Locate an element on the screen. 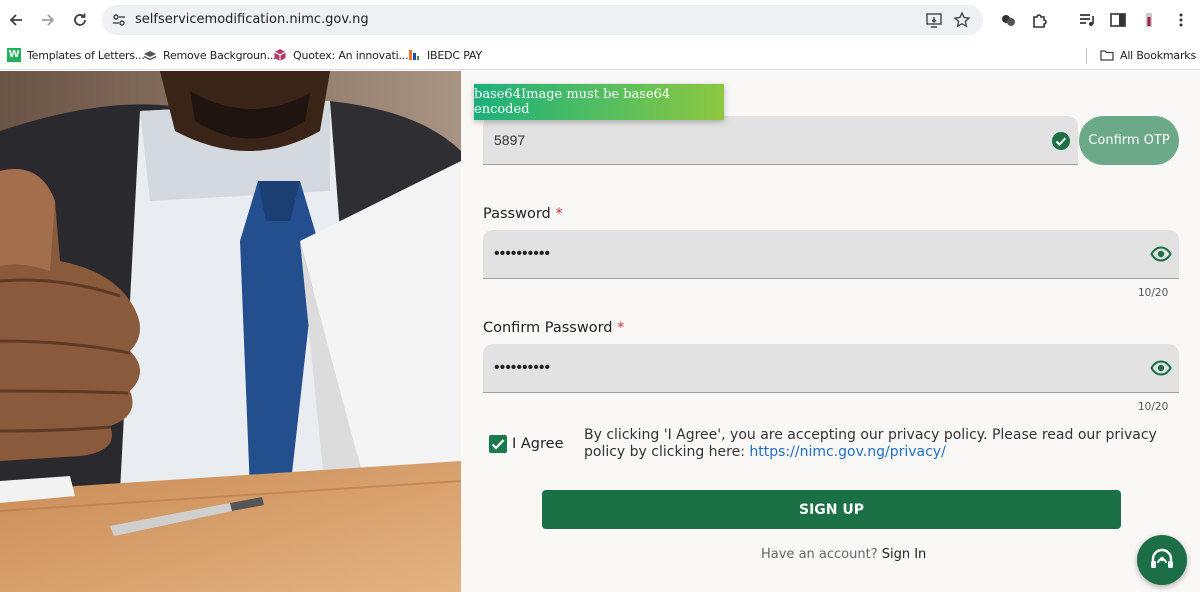 The image size is (1200, 592). more-vert-icon is located at coordinates (1181, 20).